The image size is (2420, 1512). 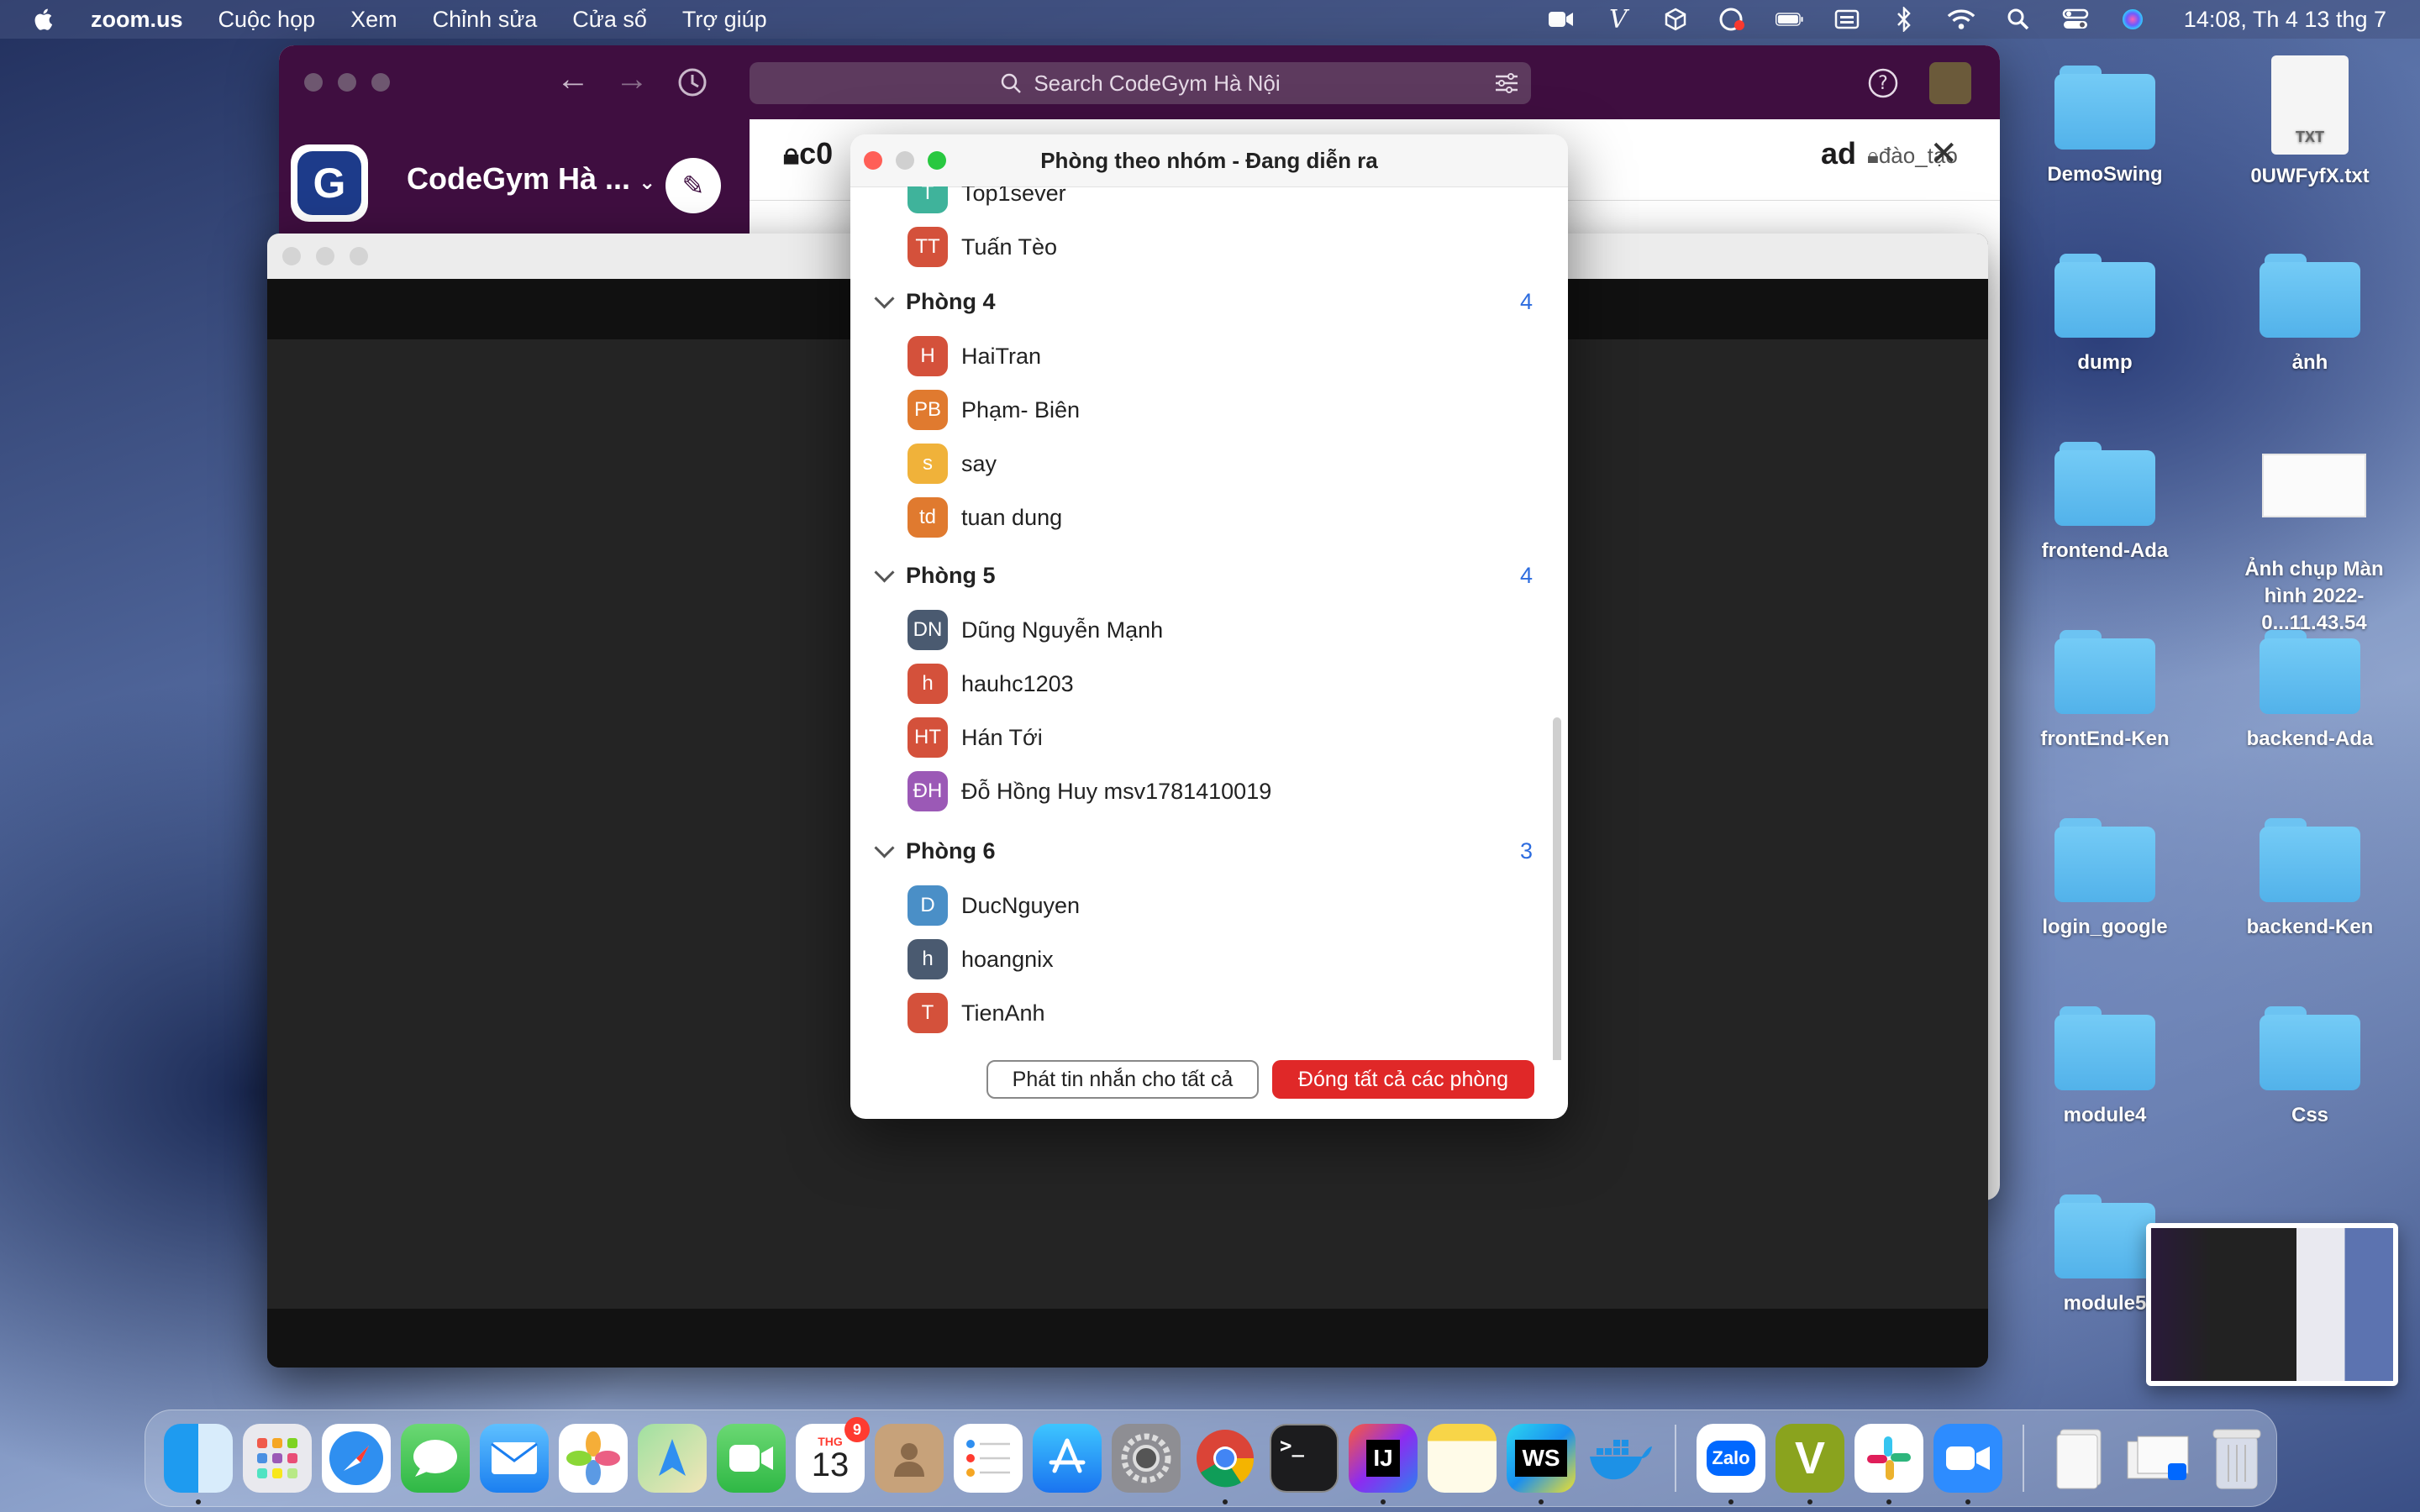 What do you see at coordinates (2105, 691) in the screenshot?
I see `desktop-icon-frontend-ken: frontEnd-Ken` at bounding box center [2105, 691].